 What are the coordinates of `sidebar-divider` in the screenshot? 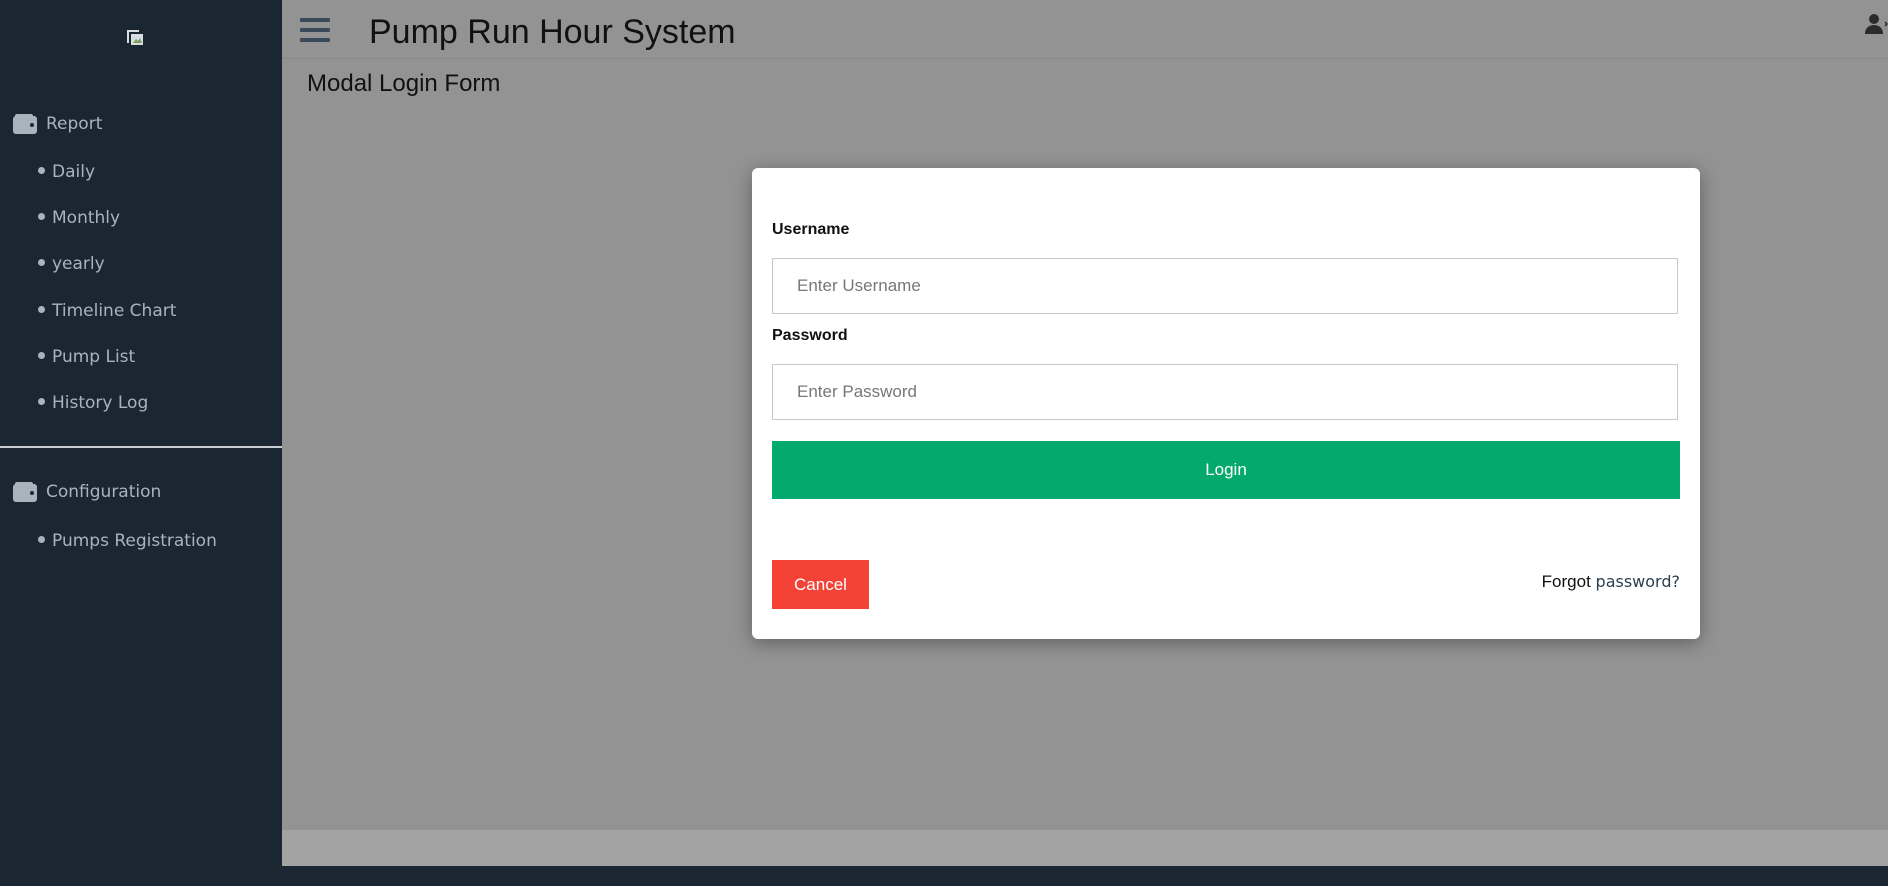 It's located at (141, 447).